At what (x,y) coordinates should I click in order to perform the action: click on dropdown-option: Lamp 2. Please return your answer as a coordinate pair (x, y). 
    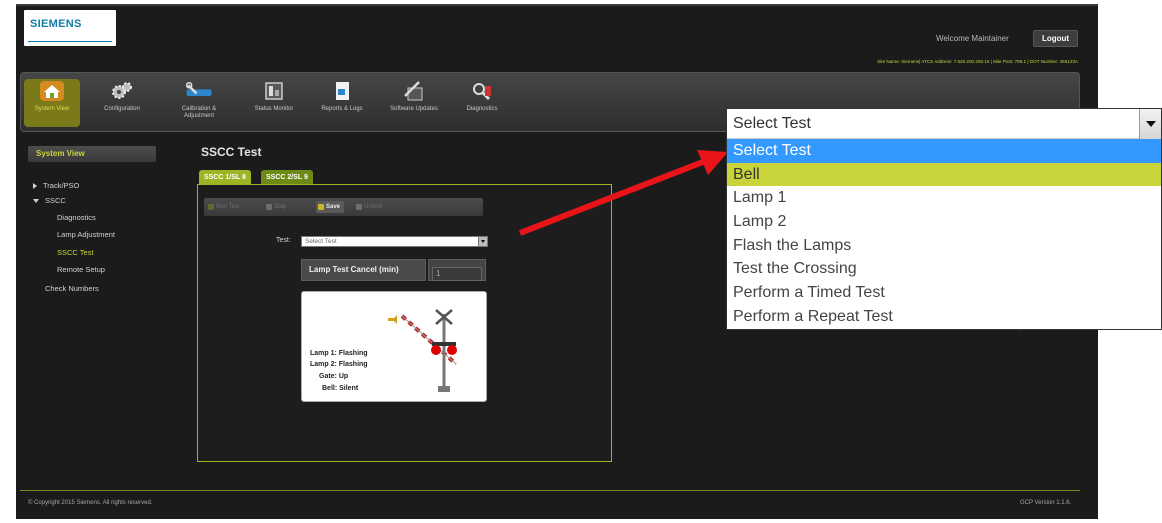
    Looking at the image, I should click on (944, 222).